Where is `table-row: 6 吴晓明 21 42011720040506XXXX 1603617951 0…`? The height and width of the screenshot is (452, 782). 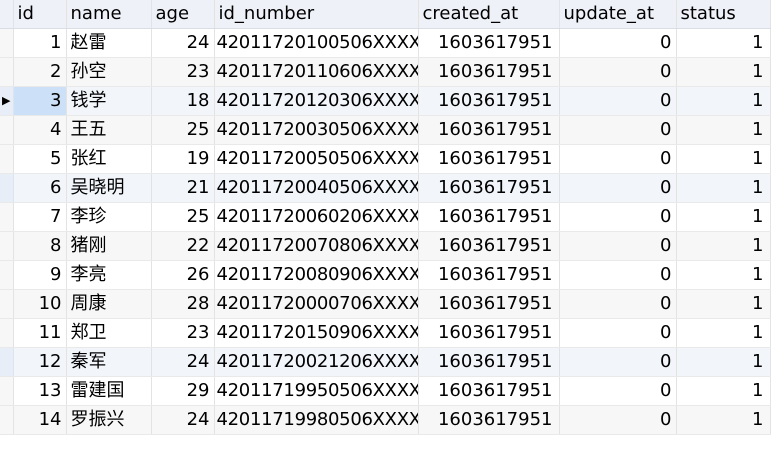
table-row: 6 吴晓明 21 42011720040506XXXX 1603617951 0… is located at coordinates (385, 188).